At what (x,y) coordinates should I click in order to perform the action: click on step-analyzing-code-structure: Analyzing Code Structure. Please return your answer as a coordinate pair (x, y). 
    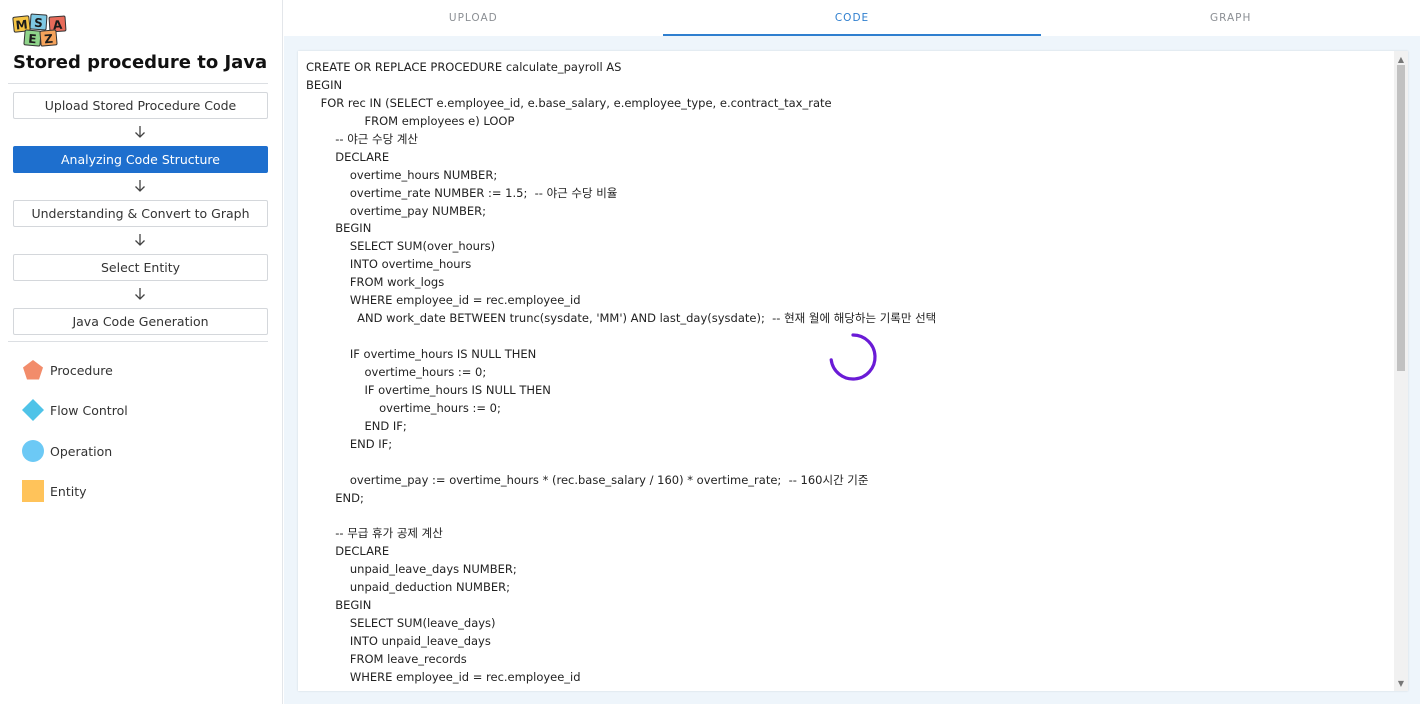
    Looking at the image, I should click on (140, 159).